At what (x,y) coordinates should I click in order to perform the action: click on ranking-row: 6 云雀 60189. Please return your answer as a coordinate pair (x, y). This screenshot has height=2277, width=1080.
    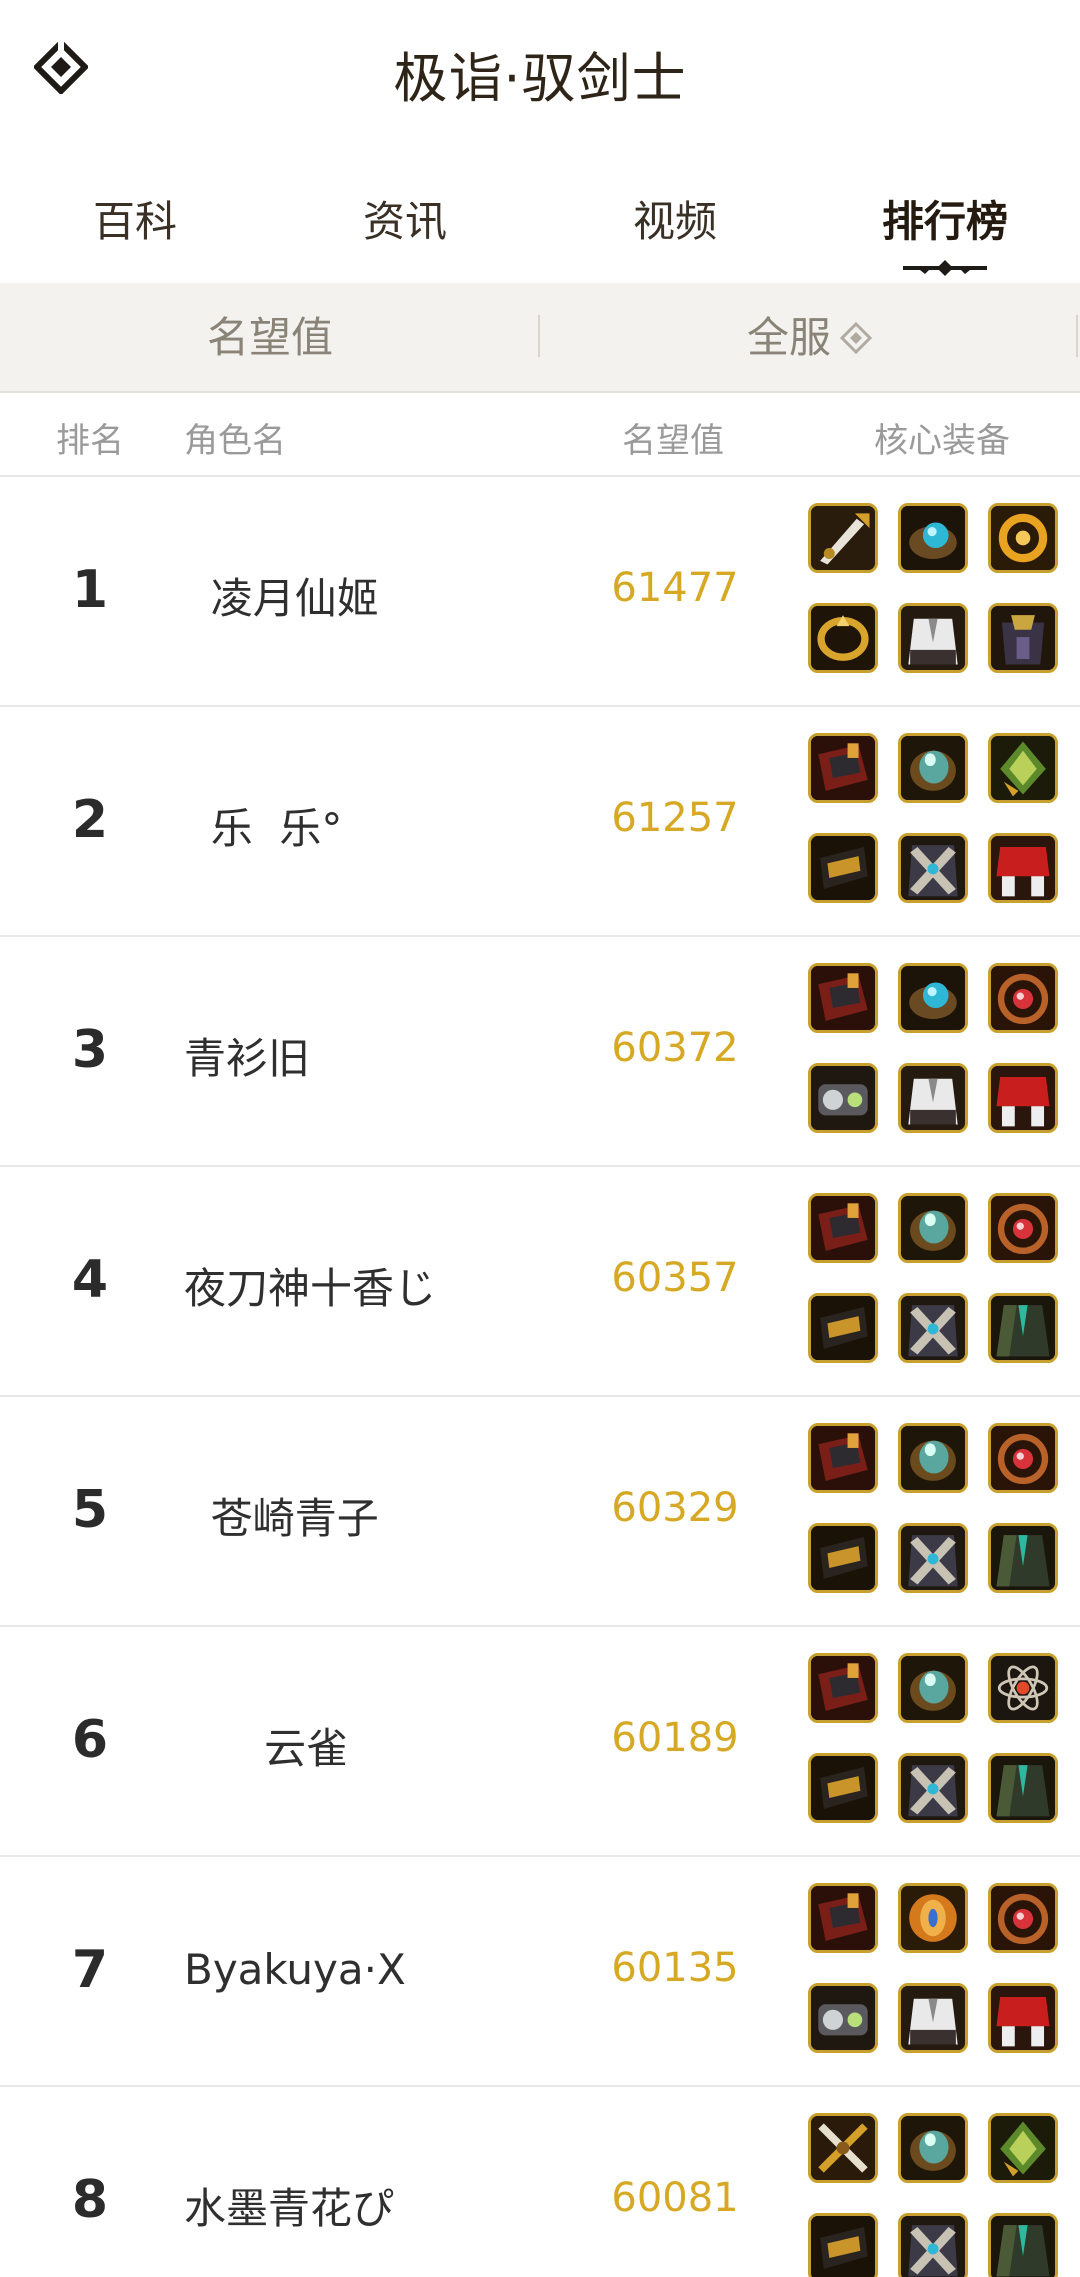
    Looking at the image, I should click on (540, 1742).